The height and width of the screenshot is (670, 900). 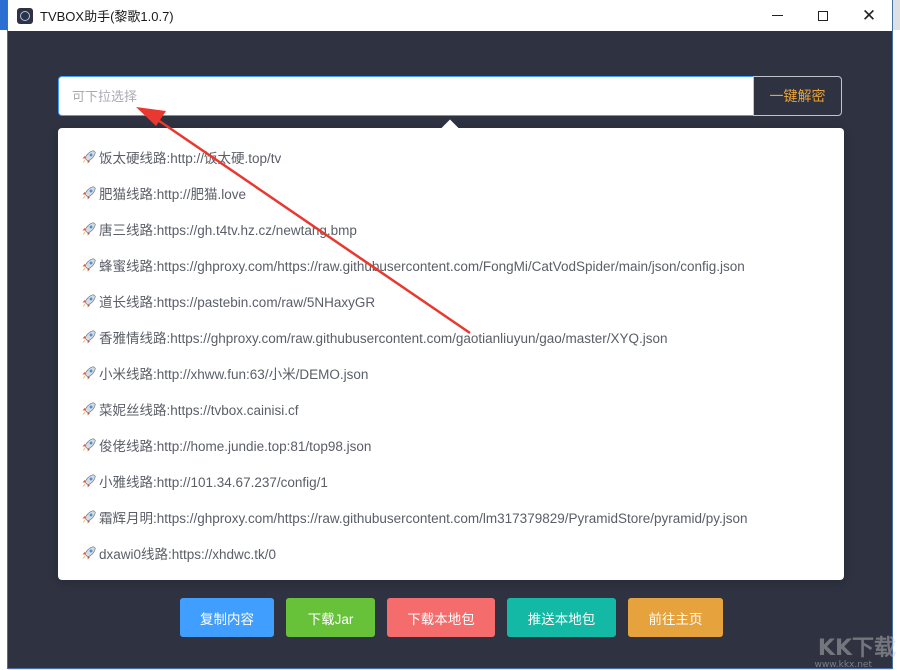 What do you see at coordinates (234, 374) in the screenshot?
I see `source-option-label: 小米线路:http://xhww.fun:63/小米/DEMO.json` at bounding box center [234, 374].